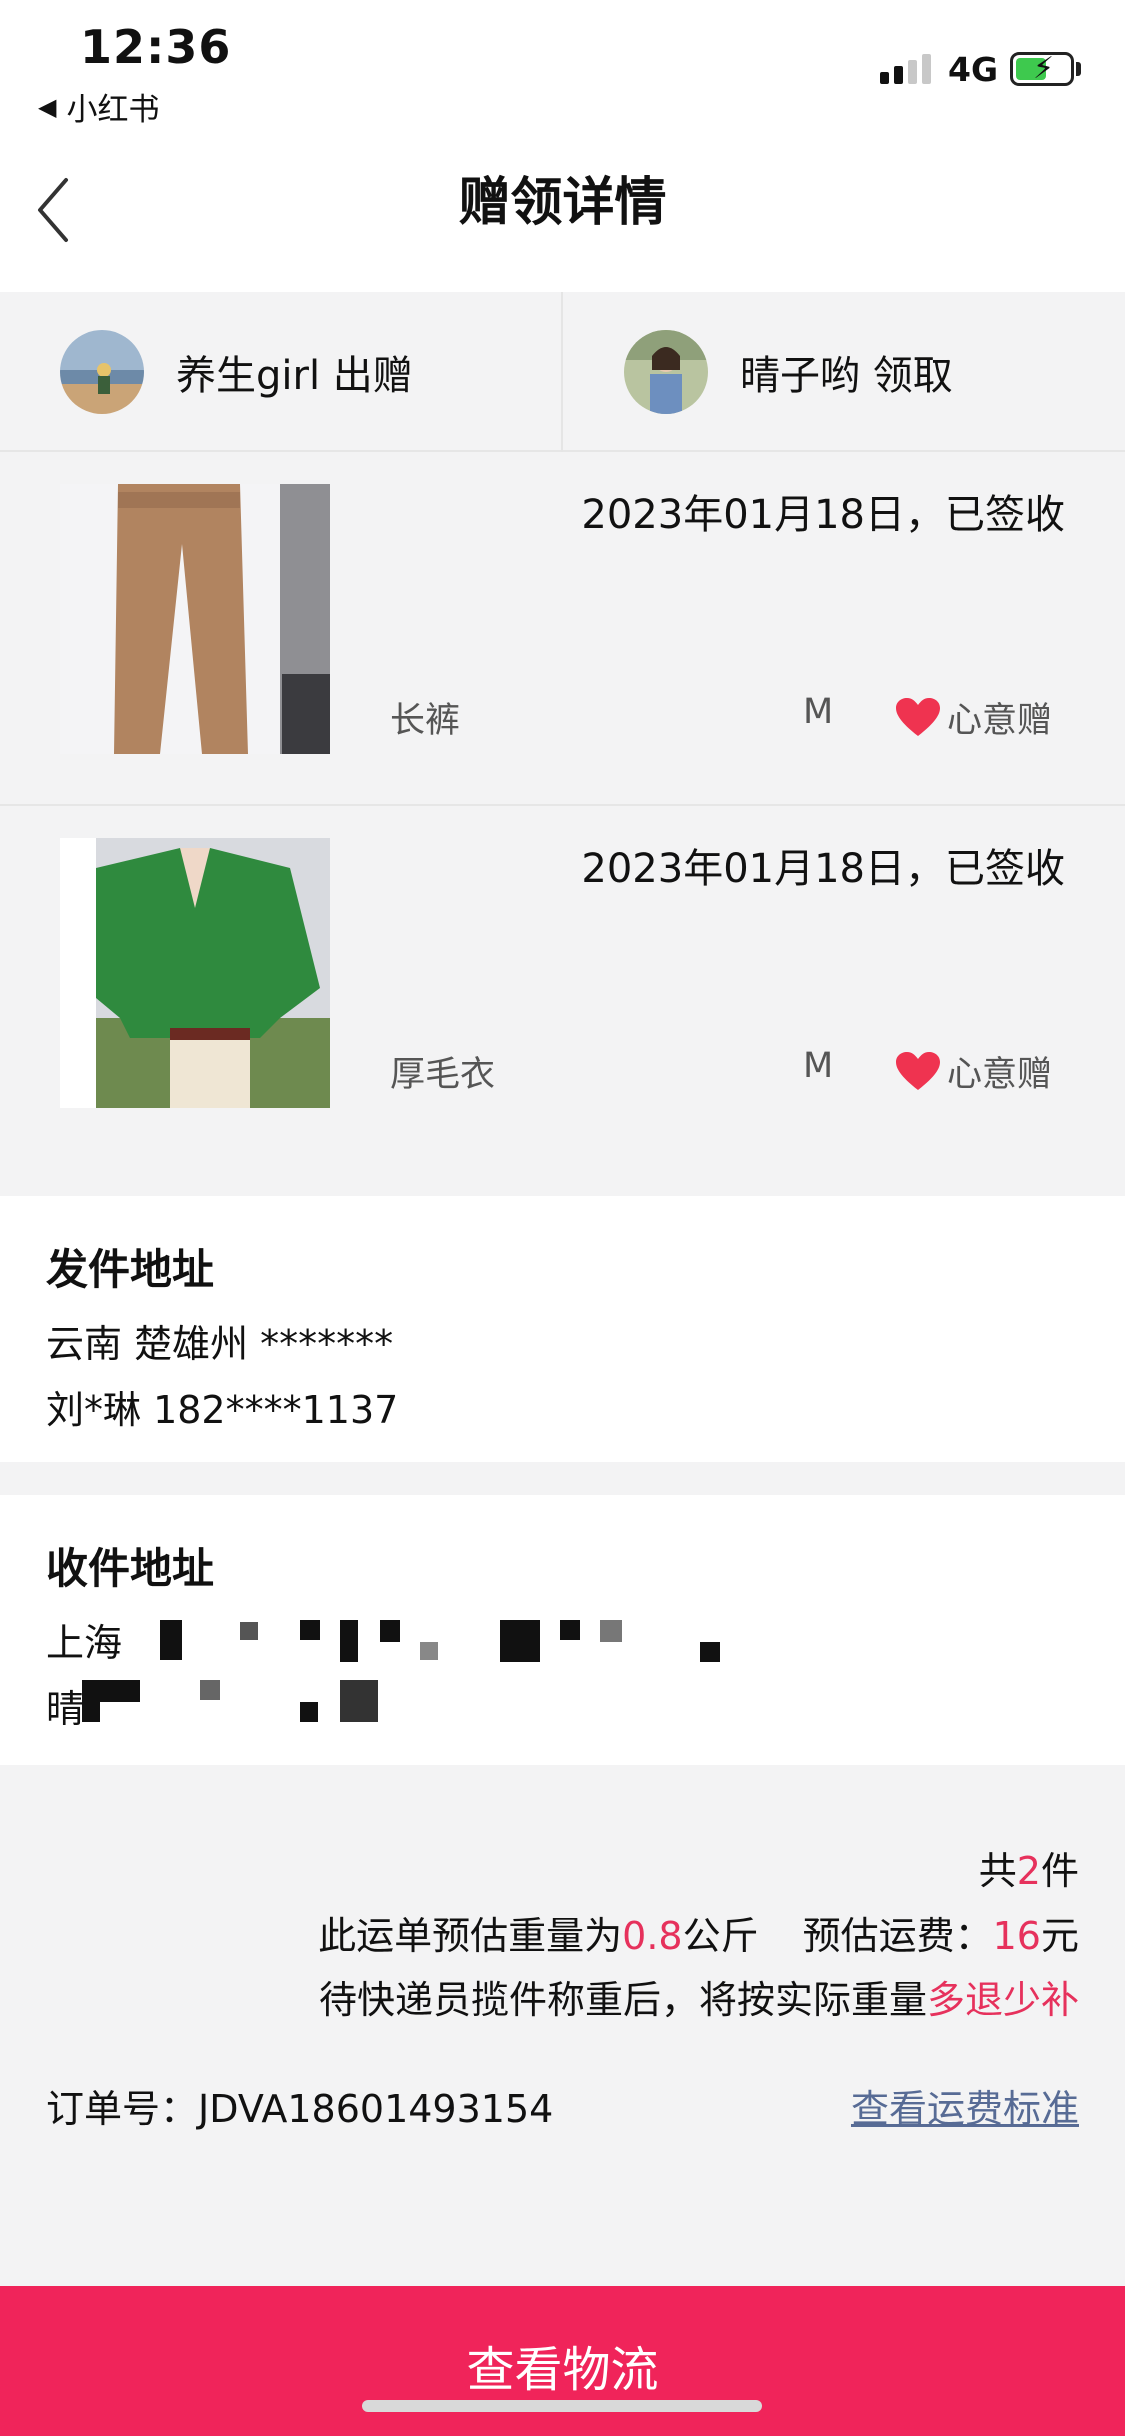 Image resolution: width=1125 pixels, height=2436 pixels. Describe the element at coordinates (222, 1410) in the screenshot. I see `sender-contact: 刘*琳 182****1137` at that location.